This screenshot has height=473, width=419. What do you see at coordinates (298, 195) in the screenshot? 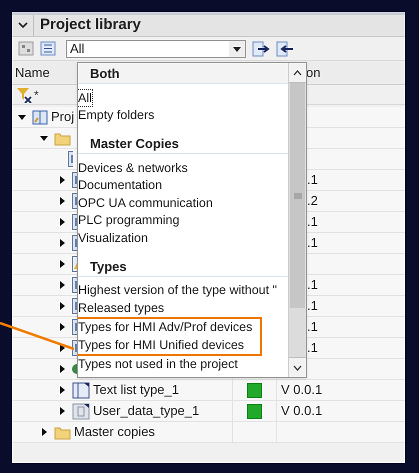
I see `grip-icon` at bounding box center [298, 195].